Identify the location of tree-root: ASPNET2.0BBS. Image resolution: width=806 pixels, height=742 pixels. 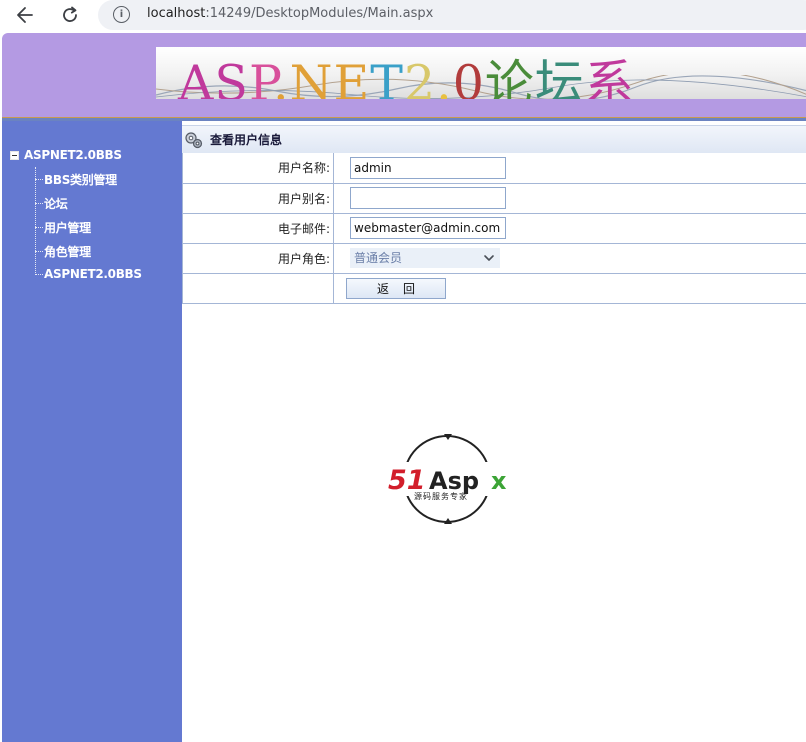
(66, 155).